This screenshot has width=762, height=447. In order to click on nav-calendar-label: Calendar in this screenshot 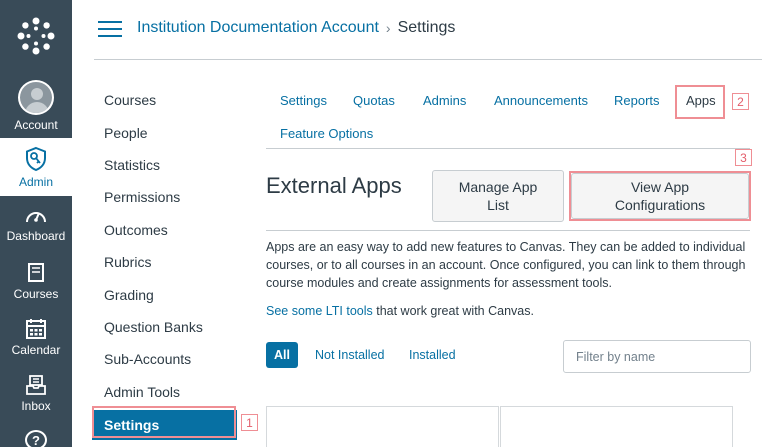, I will do `click(36, 350)`.